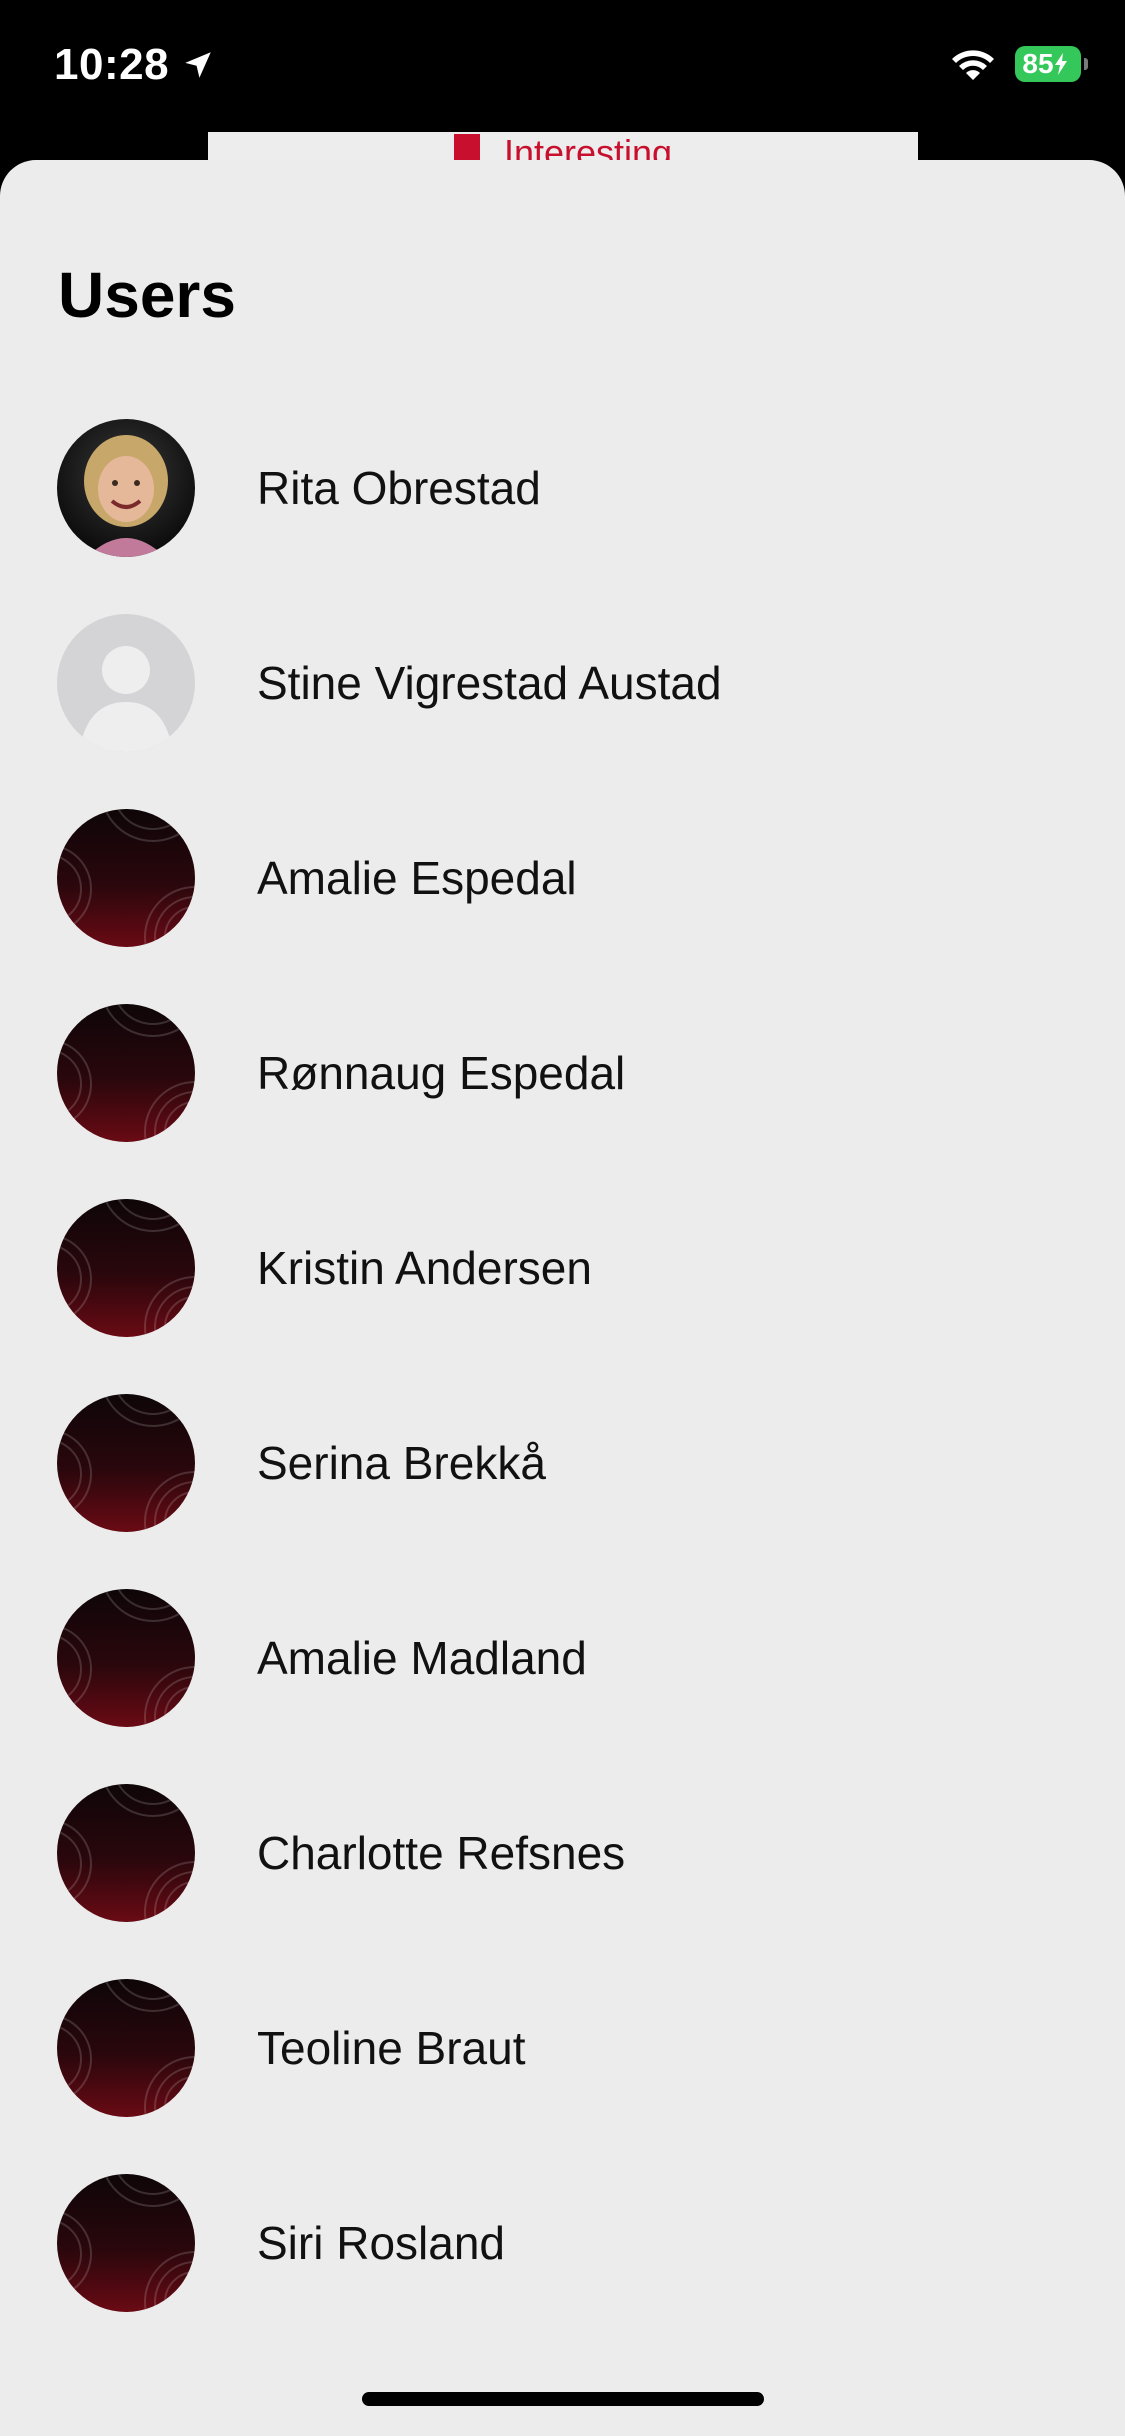 Image resolution: width=1125 pixels, height=2436 pixels. I want to click on user-name: Serina Brekkå, so click(401, 1462).